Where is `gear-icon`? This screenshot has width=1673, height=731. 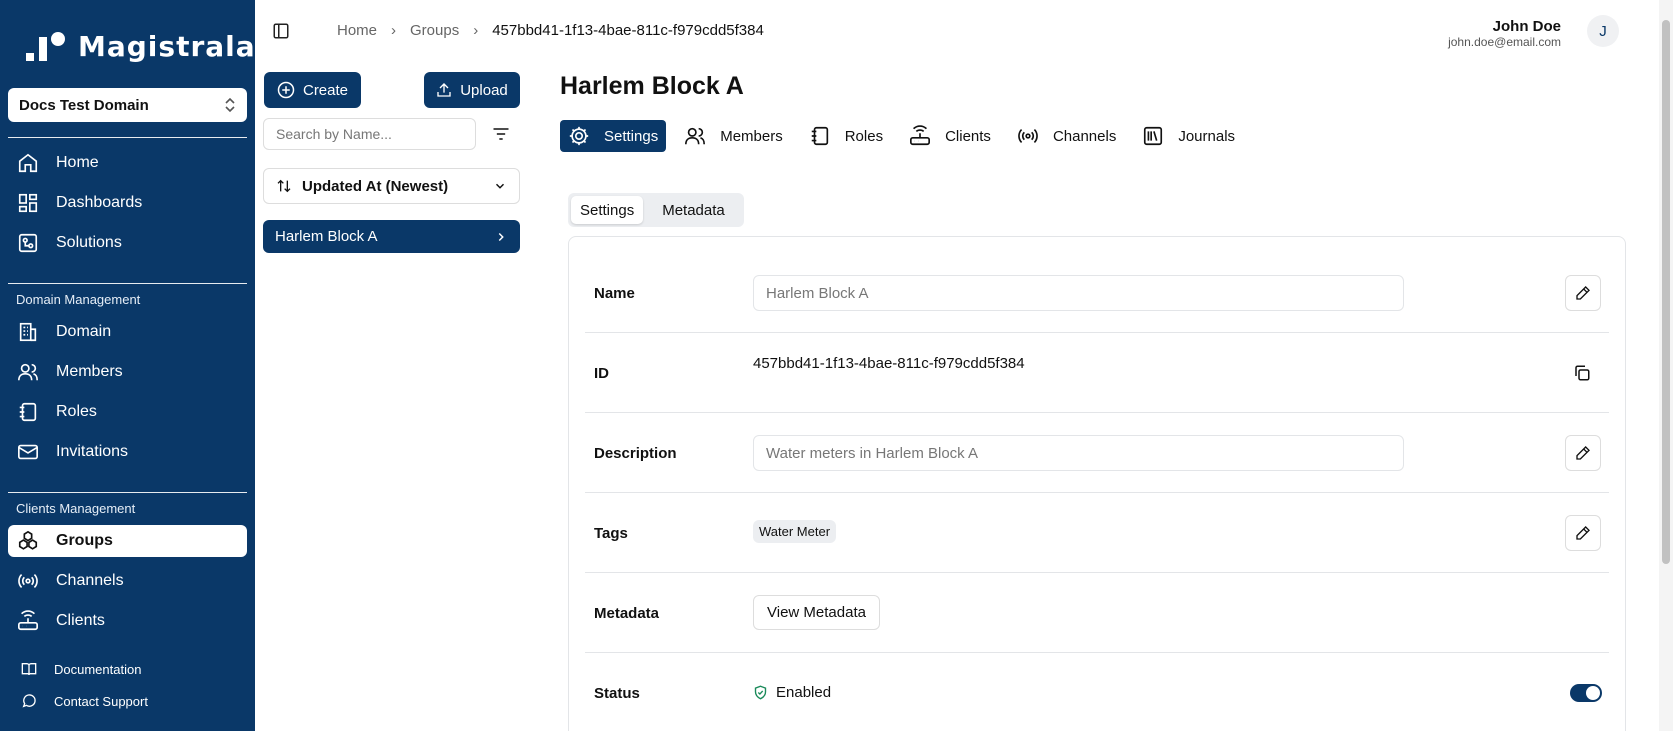 gear-icon is located at coordinates (579, 136).